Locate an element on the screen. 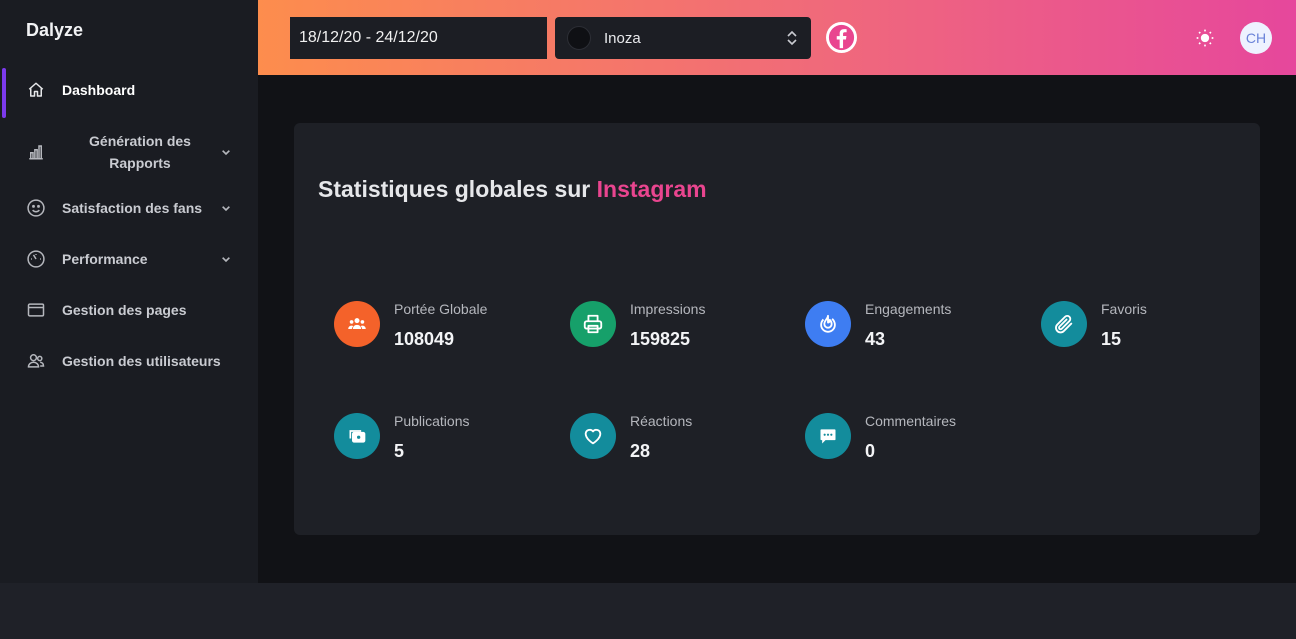 This screenshot has width=1296, height=639. select-arrows-icon is located at coordinates (792, 38).